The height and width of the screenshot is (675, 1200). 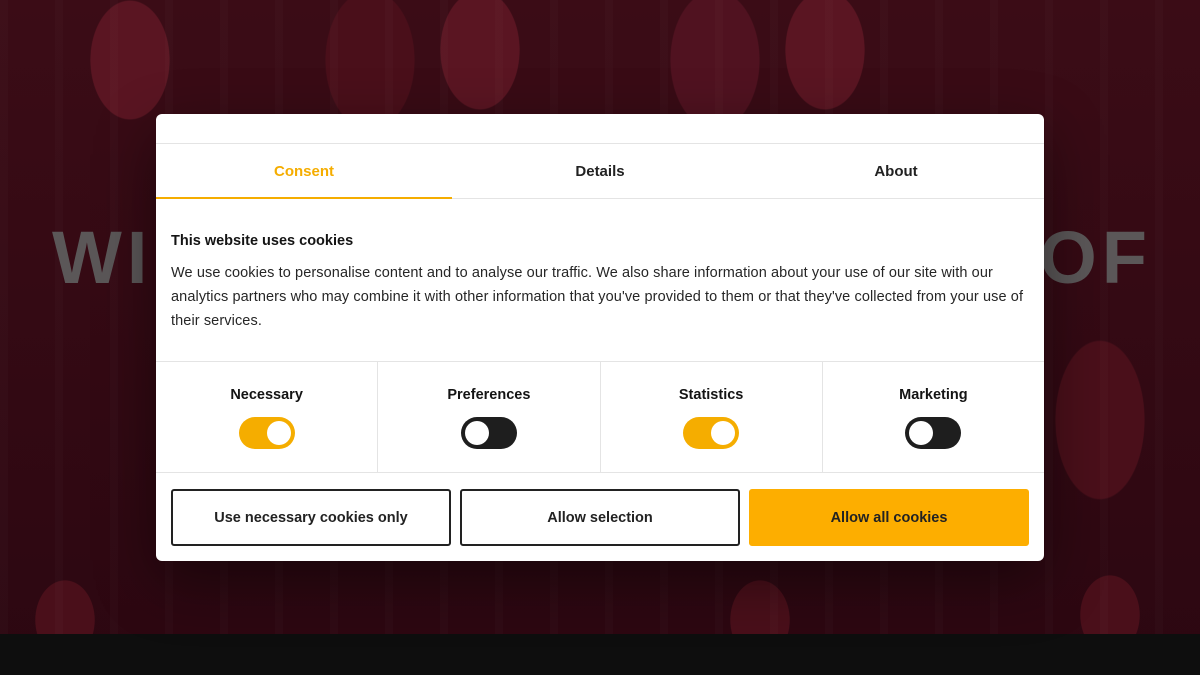 I want to click on background-headline-left: WI, so click(x=102, y=257).